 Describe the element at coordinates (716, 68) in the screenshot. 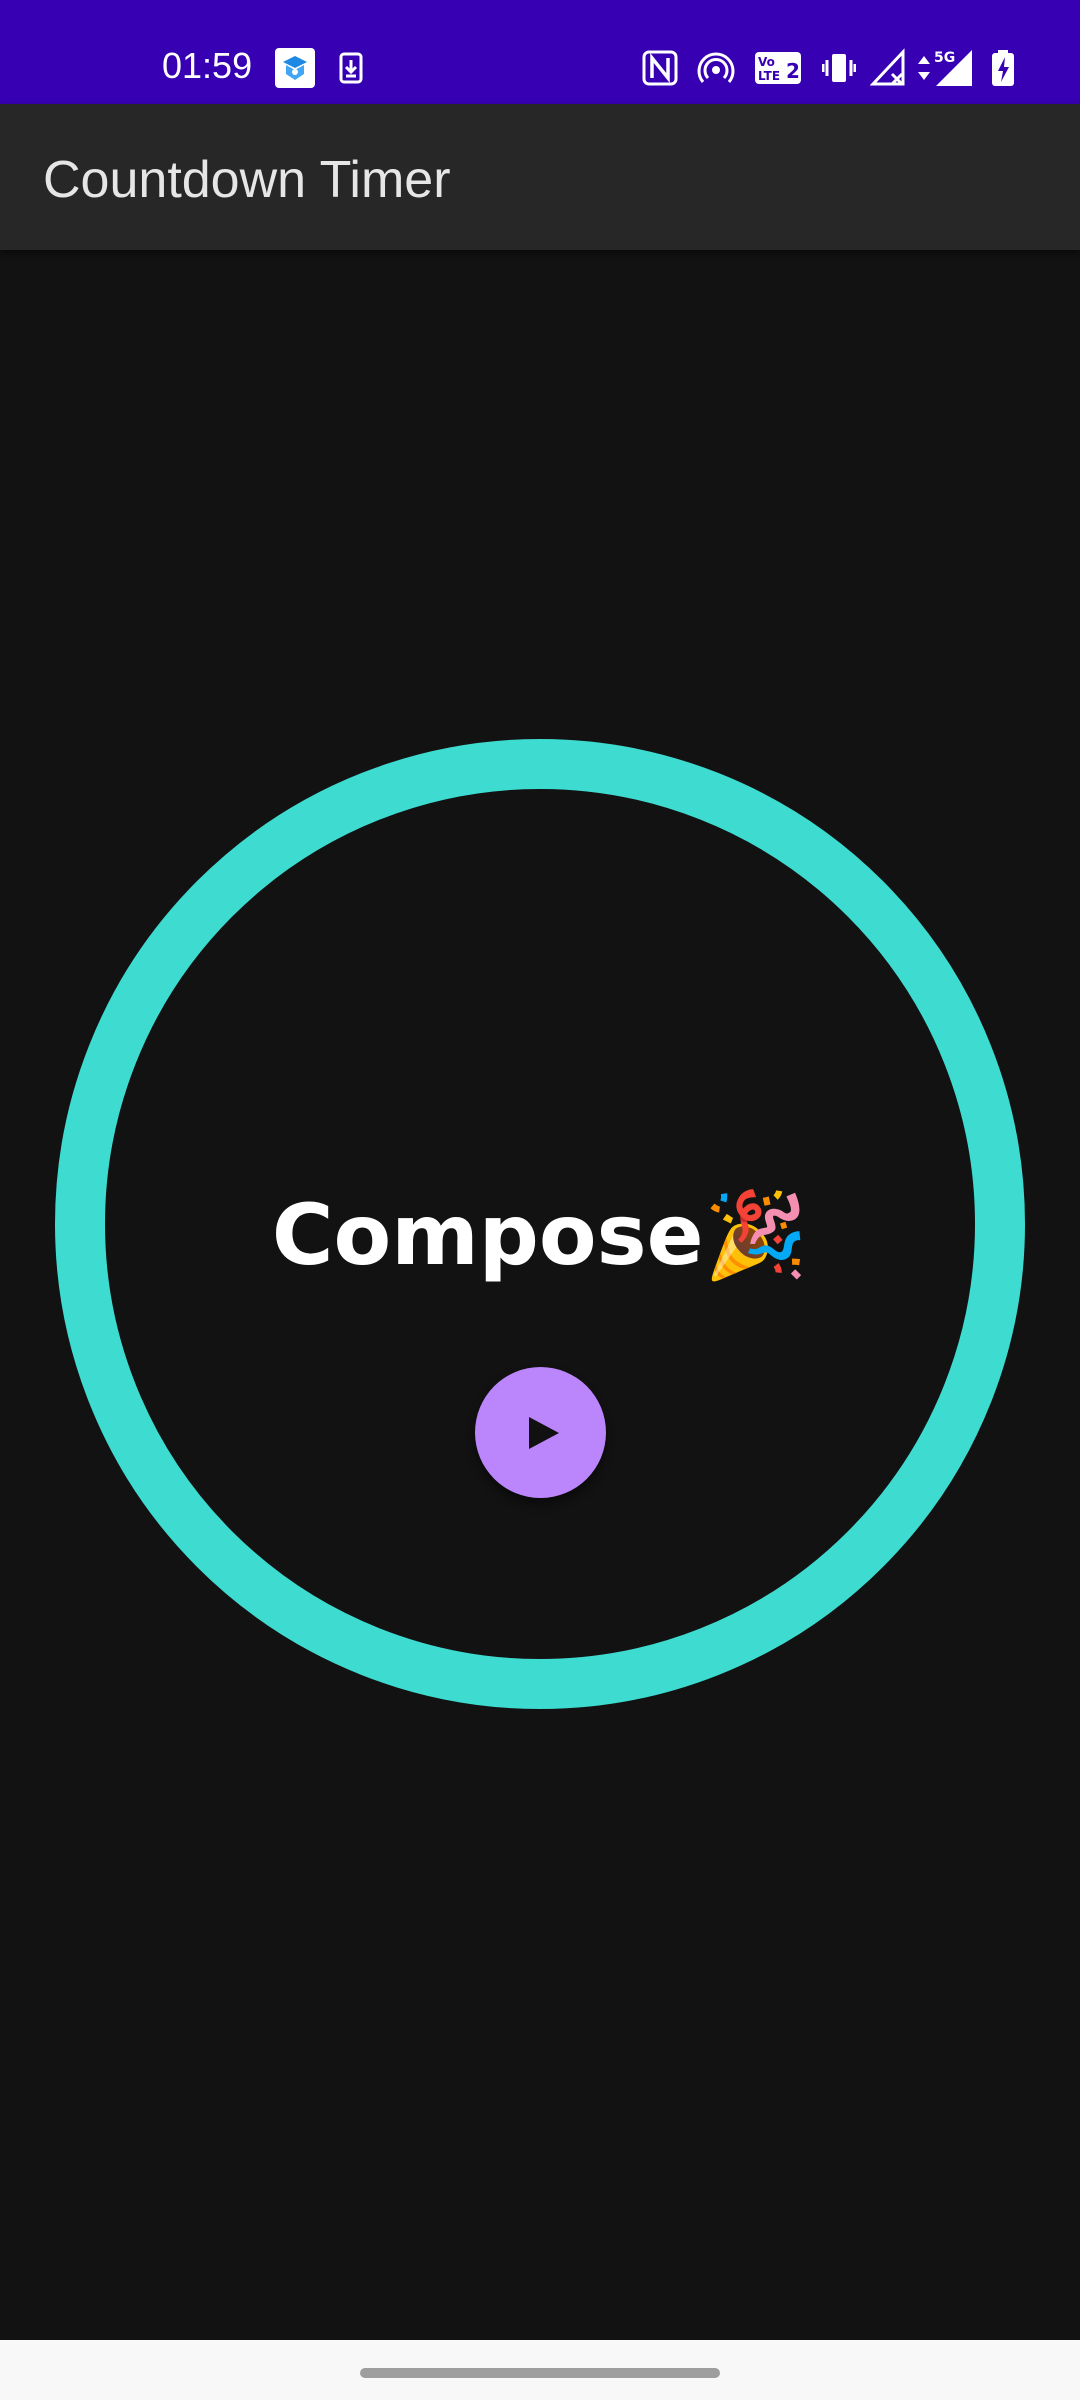

I see `hotspot-icon` at that location.